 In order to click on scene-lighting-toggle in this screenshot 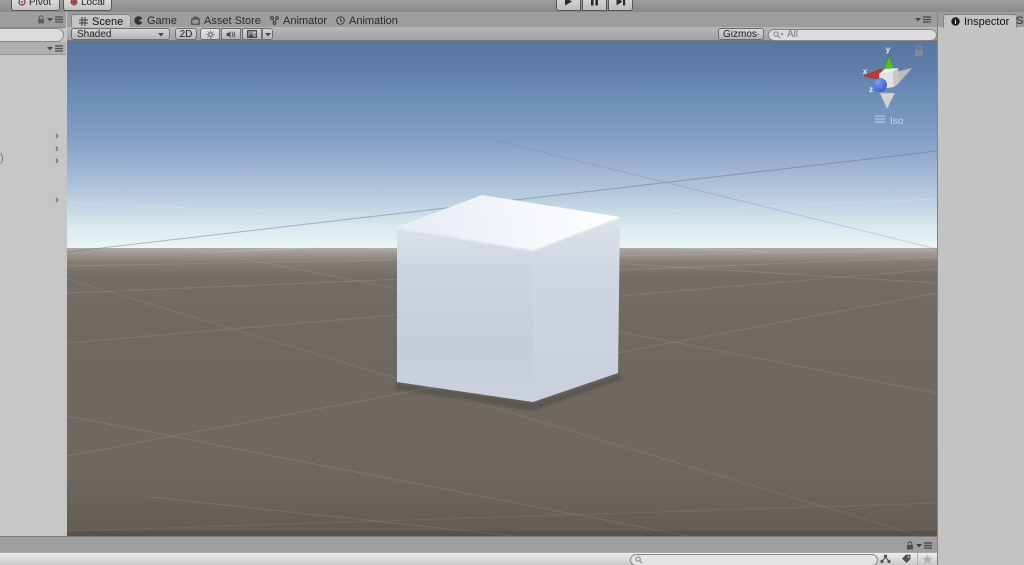, I will do `click(210, 34)`.